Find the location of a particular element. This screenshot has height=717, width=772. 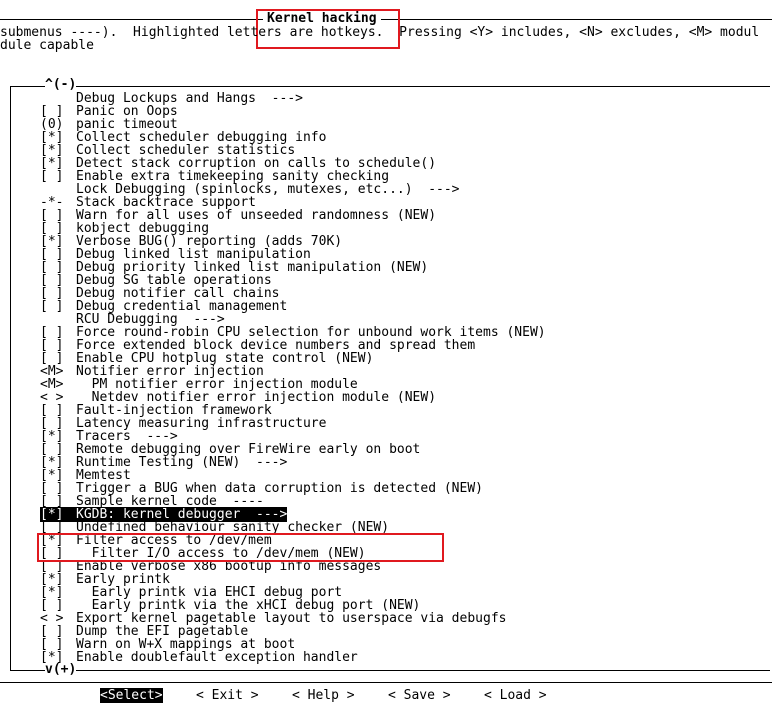

menu-box-left-border is located at coordinates (10, 378).